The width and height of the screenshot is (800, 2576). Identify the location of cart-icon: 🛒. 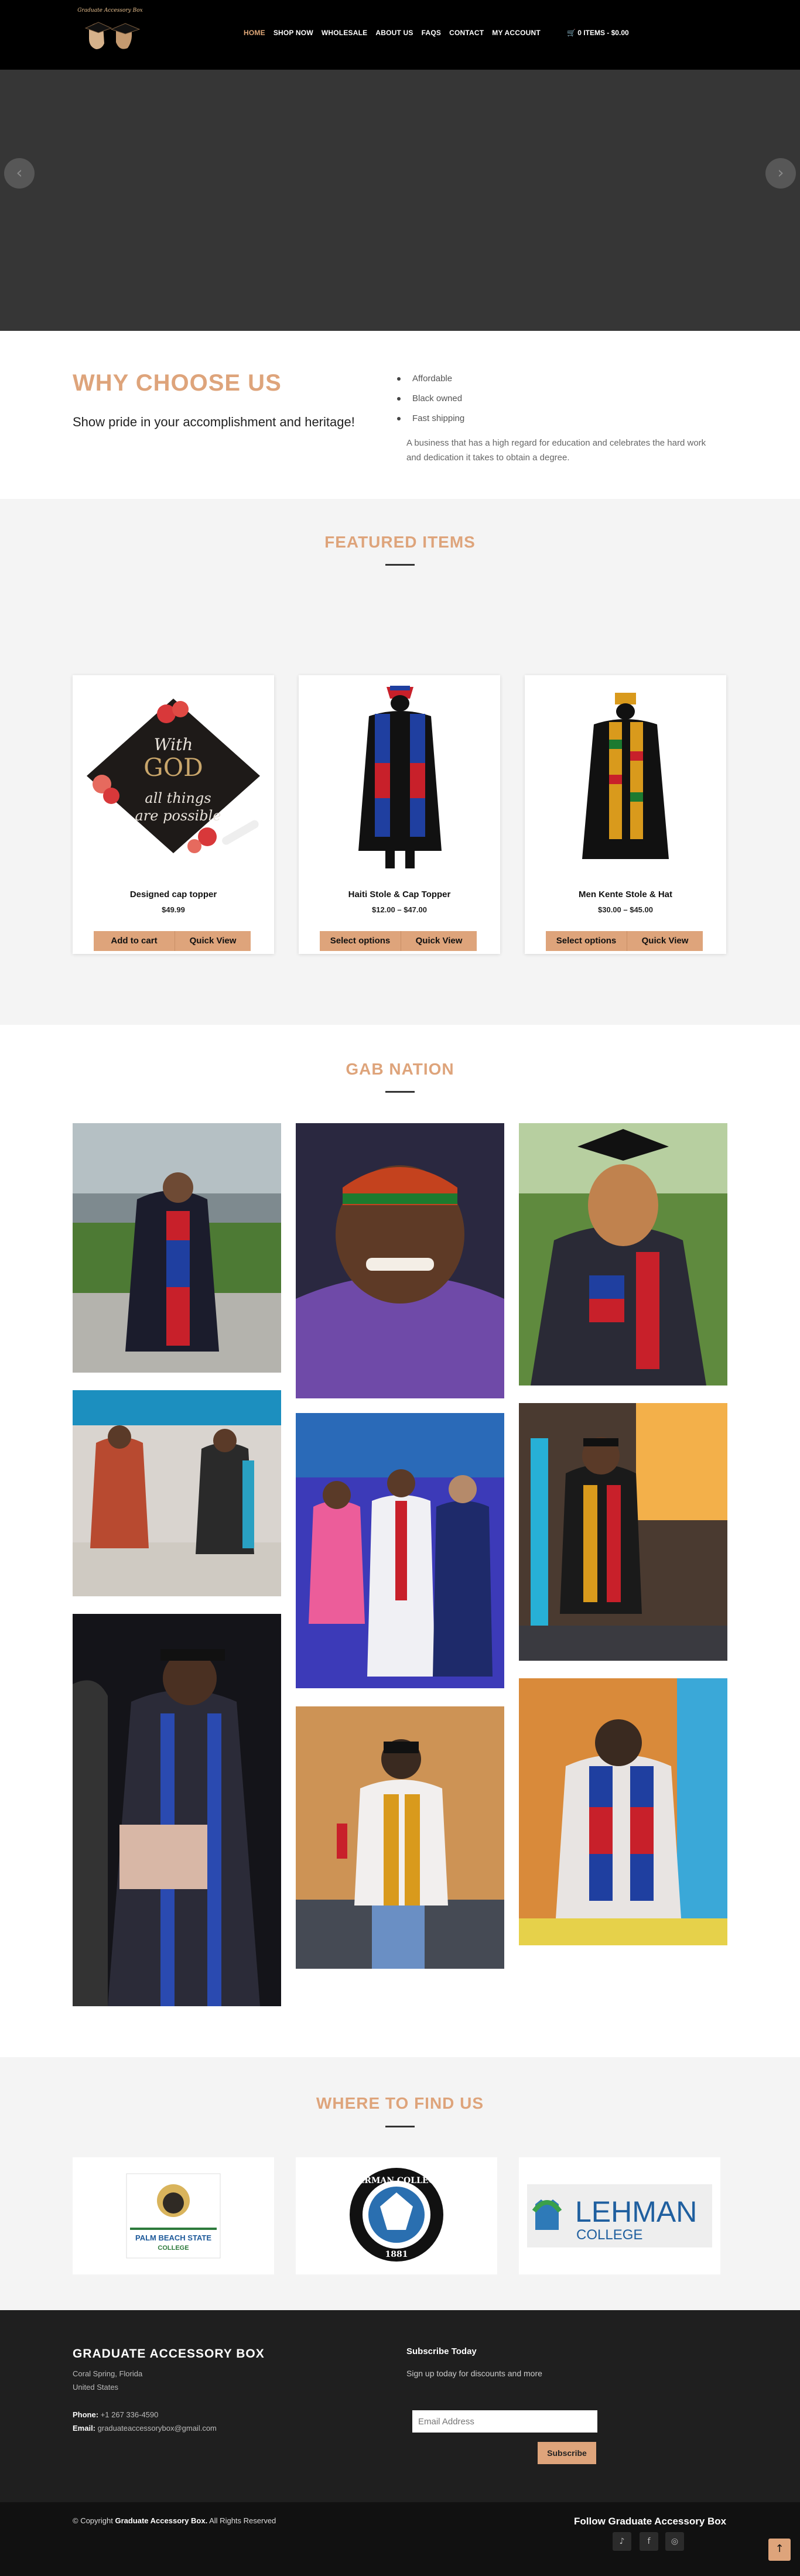
(571, 33).